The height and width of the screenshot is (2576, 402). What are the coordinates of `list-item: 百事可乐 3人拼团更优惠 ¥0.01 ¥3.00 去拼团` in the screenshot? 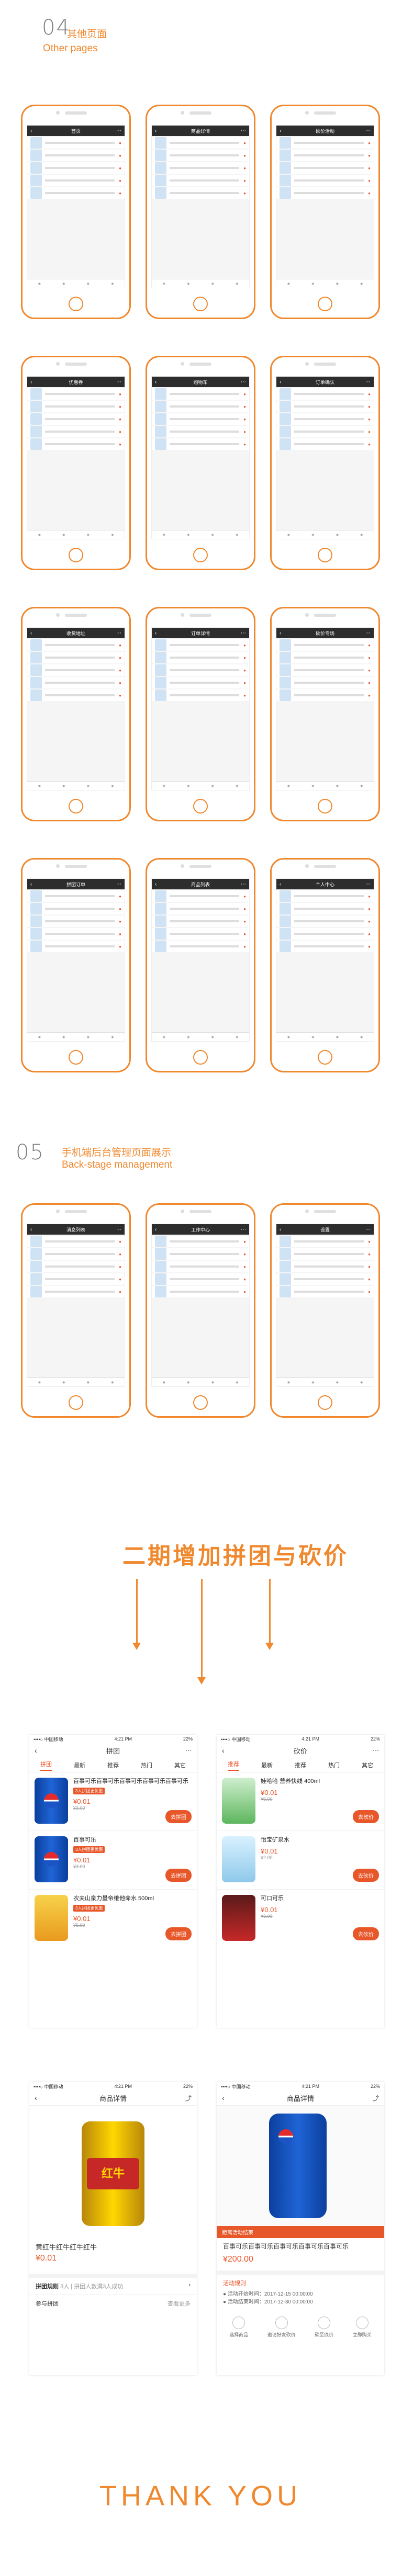 It's located at (113, 1860).